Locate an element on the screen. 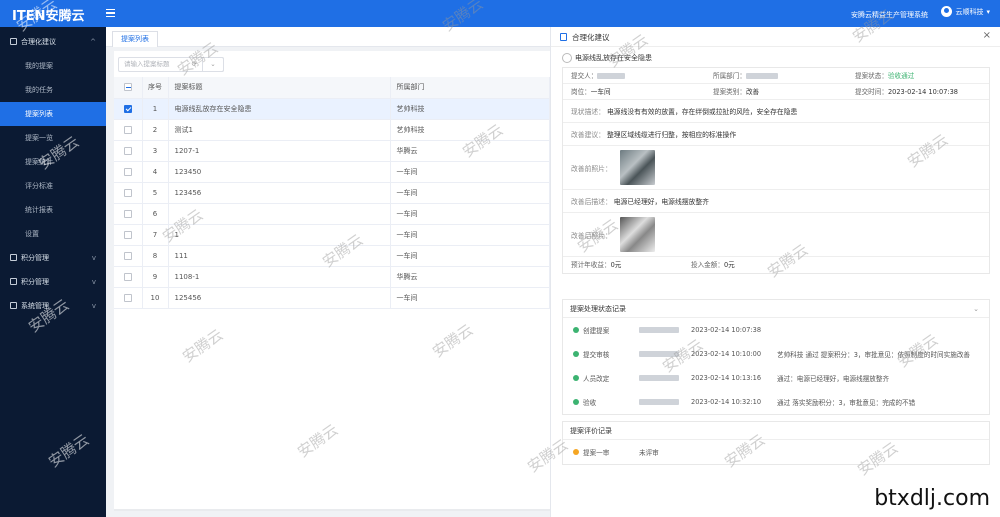  top-bar: ITEN安腾云 安腾云精益生产管理系统 云顺科技 ▾ is located at coordinates (500, 13).